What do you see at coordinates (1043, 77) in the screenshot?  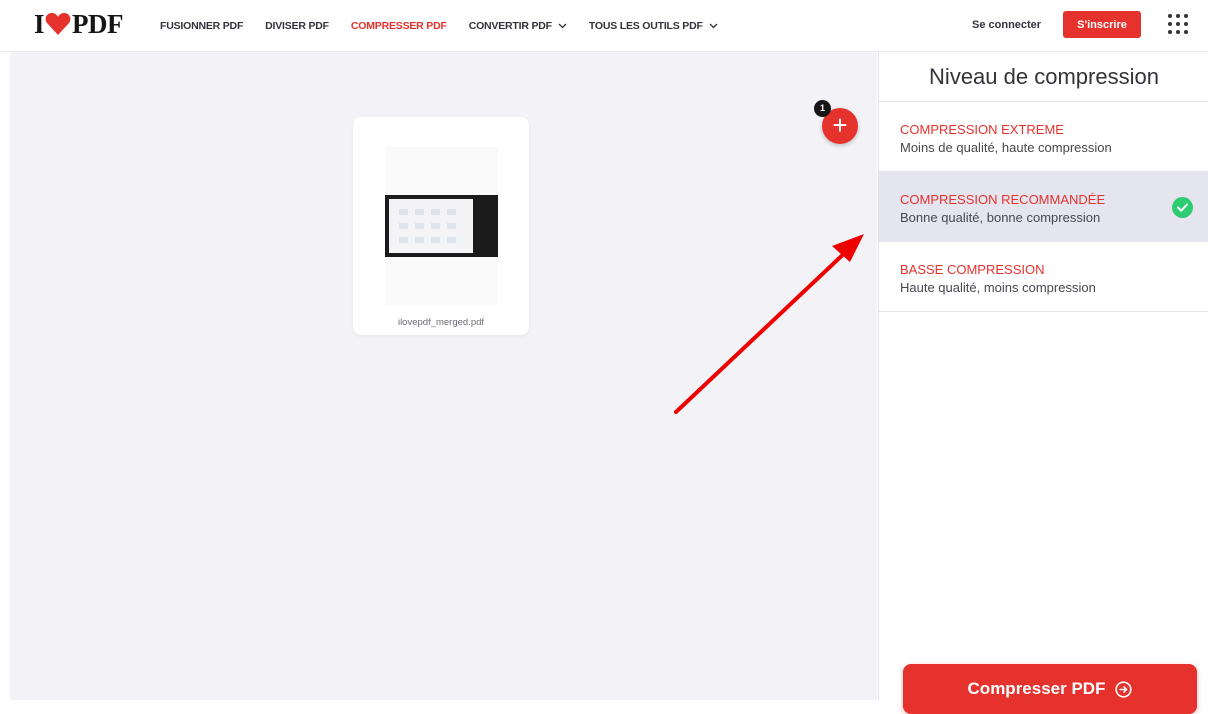 I see `sidebar-title: Niveau de compression` at bounding box center [1043, 77].